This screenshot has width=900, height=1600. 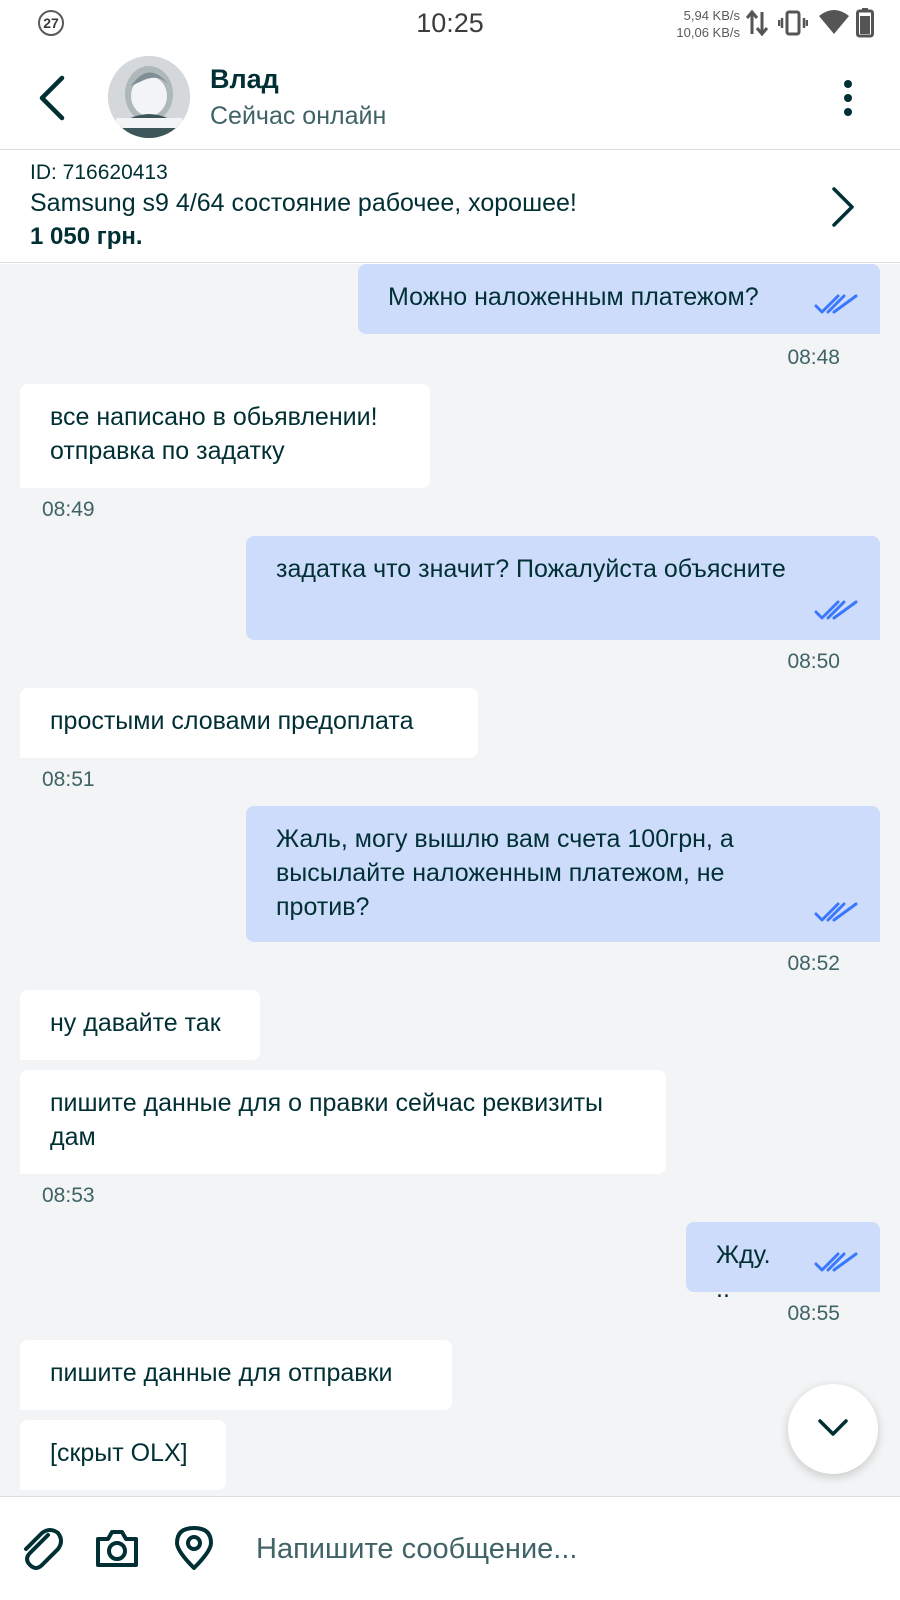 What do you see at coordinates (450, 99) in the screenshot?
I see `chat-header: Влад Сейчас онлайн` at bounding box center [450, 99].